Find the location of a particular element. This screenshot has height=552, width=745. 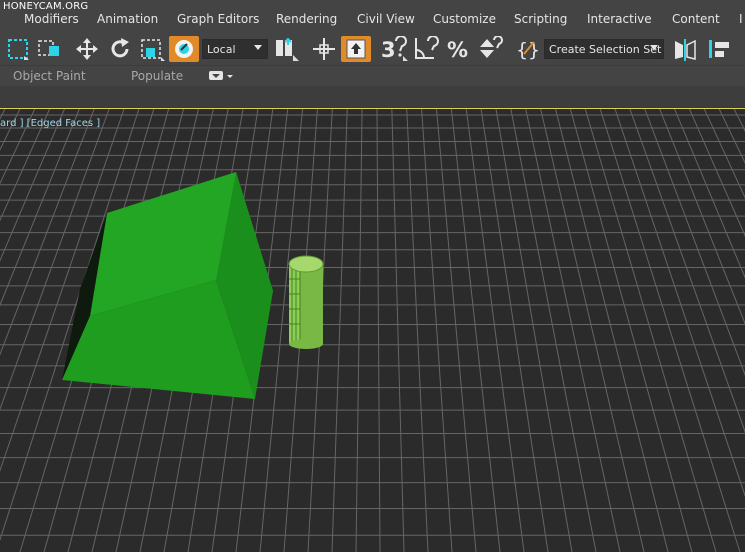

viewport-label: ard ] [Edged Faces ] is located at coordinates (50, 123).